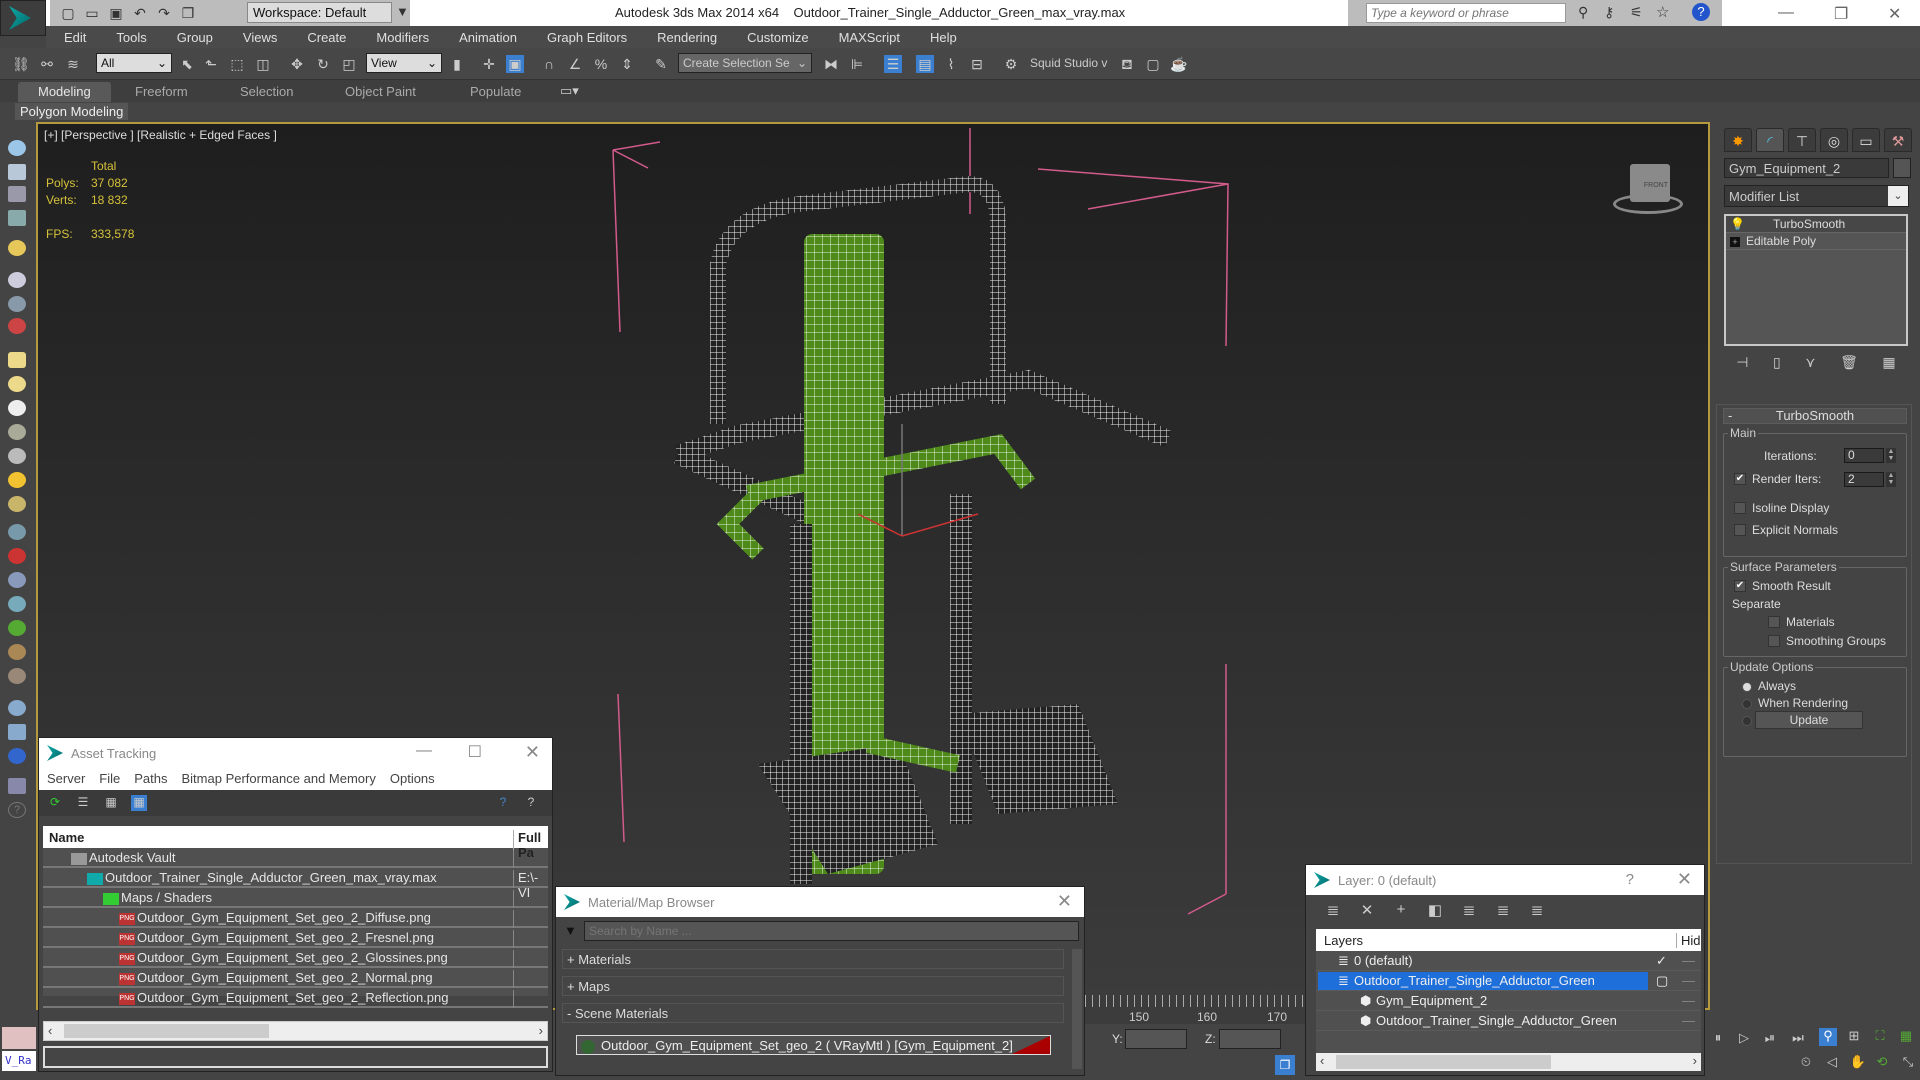  Describe the element at coordinates (17, 326) in the screenshot. I see `helper-icon` at that location.